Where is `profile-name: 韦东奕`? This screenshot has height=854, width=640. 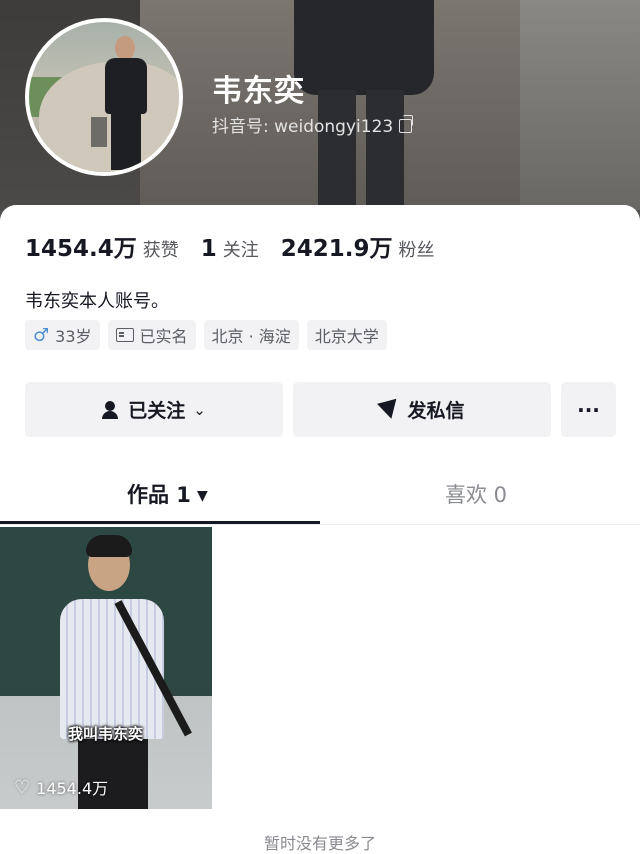 profile-name: 韦东奕 is located at coordinates (258, 91).